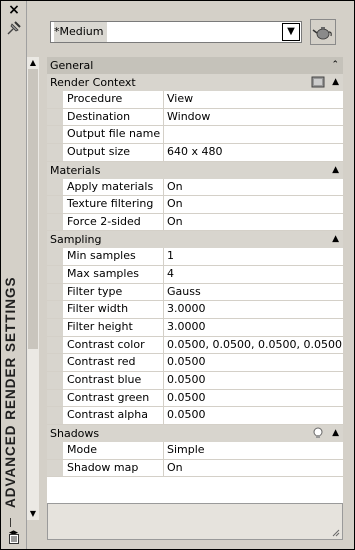  What do you see at coordinates (195, 82) in the screenshot?
I see `section-render-context: Render Context ▲` at bounding box center [195, 82].